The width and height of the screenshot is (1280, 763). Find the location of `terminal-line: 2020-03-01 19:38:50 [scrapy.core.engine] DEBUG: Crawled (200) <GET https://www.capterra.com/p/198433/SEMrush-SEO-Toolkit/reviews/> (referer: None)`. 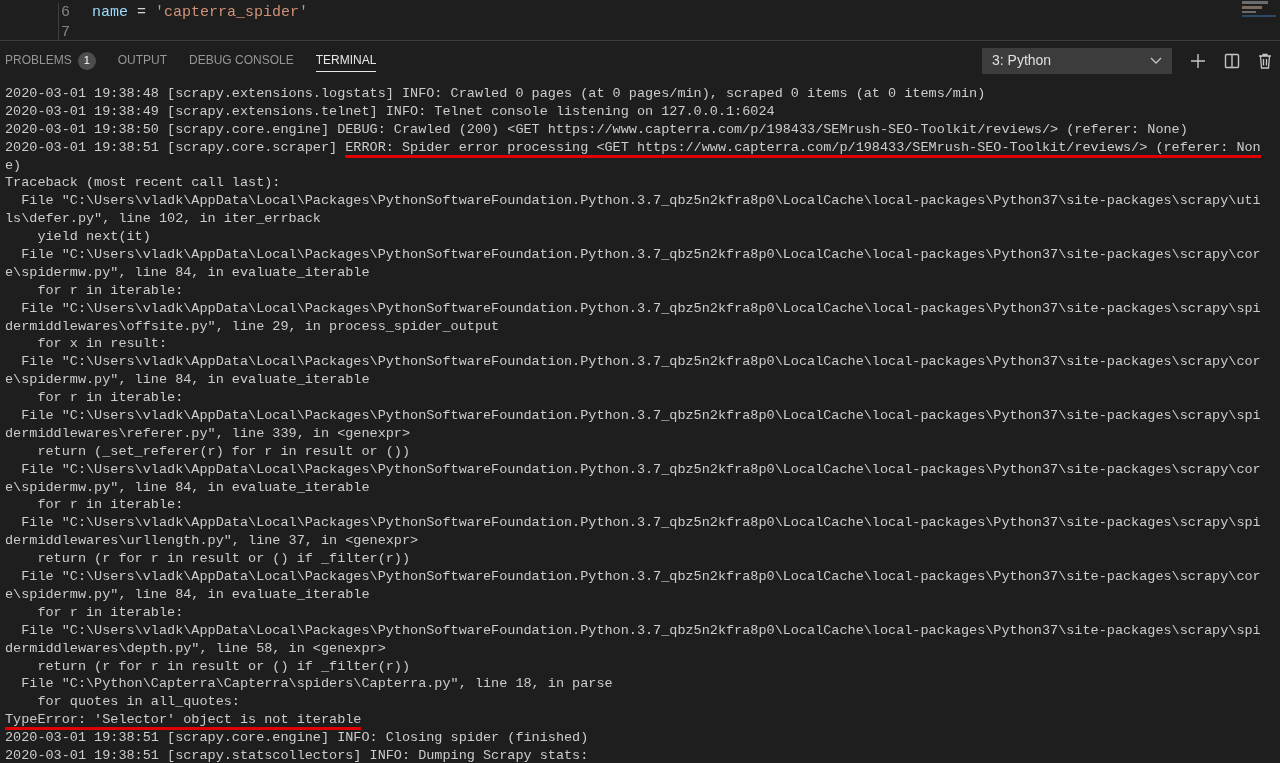

terminal-line: 2020-03-01 19:38:50 [scrapy.core.engine] DEBUG: Crawled (200) <GET https://www.capterra.com/p/198433/SEMrush-SEO-Toolkit/reviews/> (referer: None) is located at coordinates (596, 129).